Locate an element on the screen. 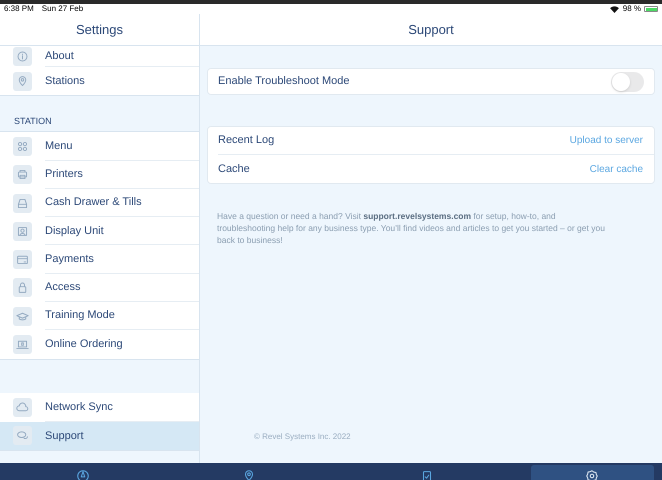 The height and width of the screenshot is (480, 662). info-icon is located at coordinates (22, 56).